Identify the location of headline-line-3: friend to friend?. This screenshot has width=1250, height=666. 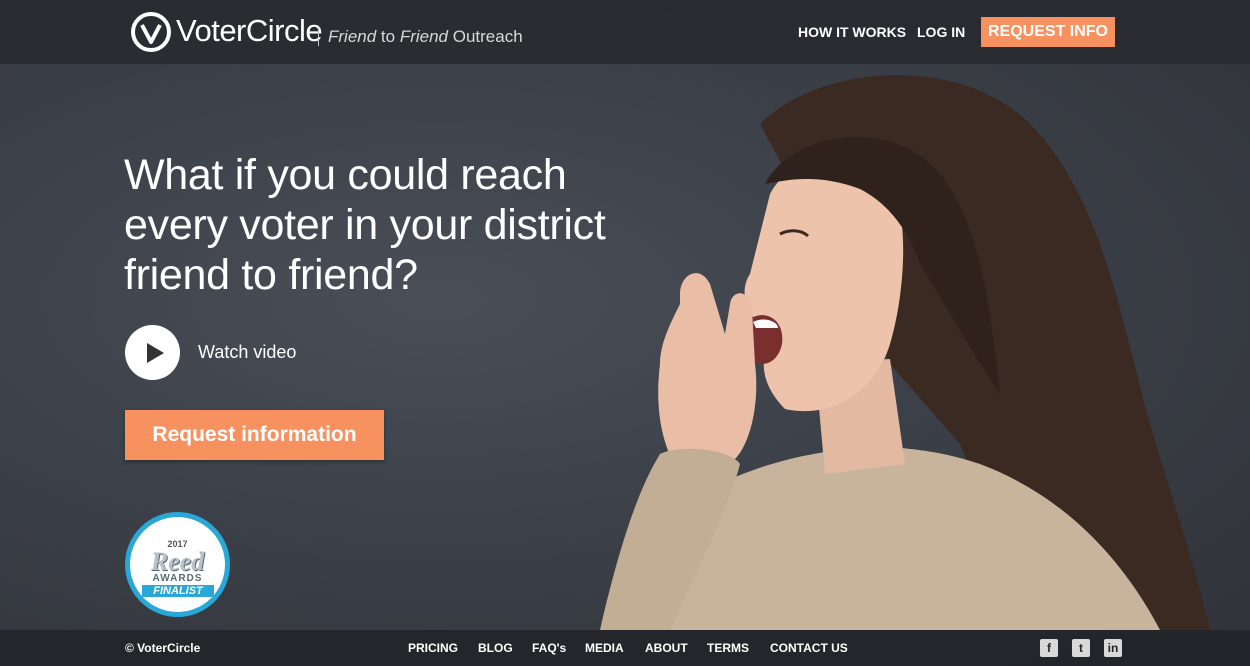
(271, 275).